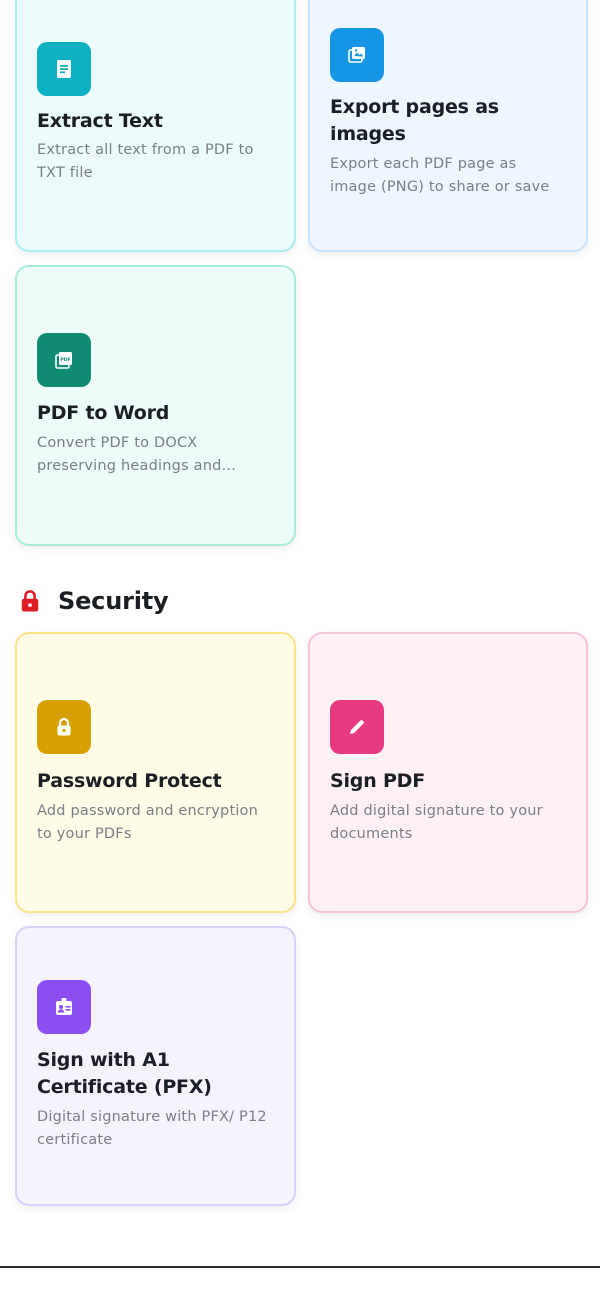 The image size is (600, 1298). I want to click on bottom-divider, so click(300, 1267).